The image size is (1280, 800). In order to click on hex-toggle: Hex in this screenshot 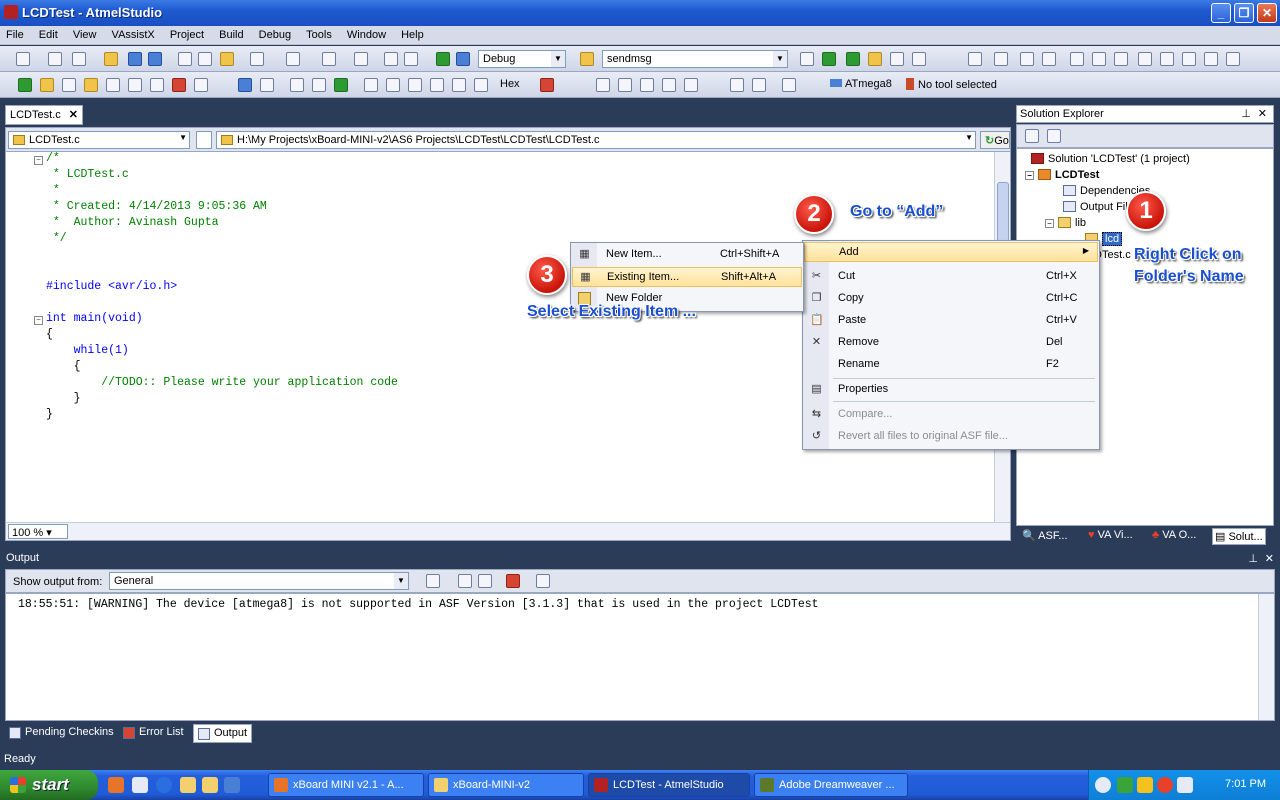, I will do `click(510, 84)`.